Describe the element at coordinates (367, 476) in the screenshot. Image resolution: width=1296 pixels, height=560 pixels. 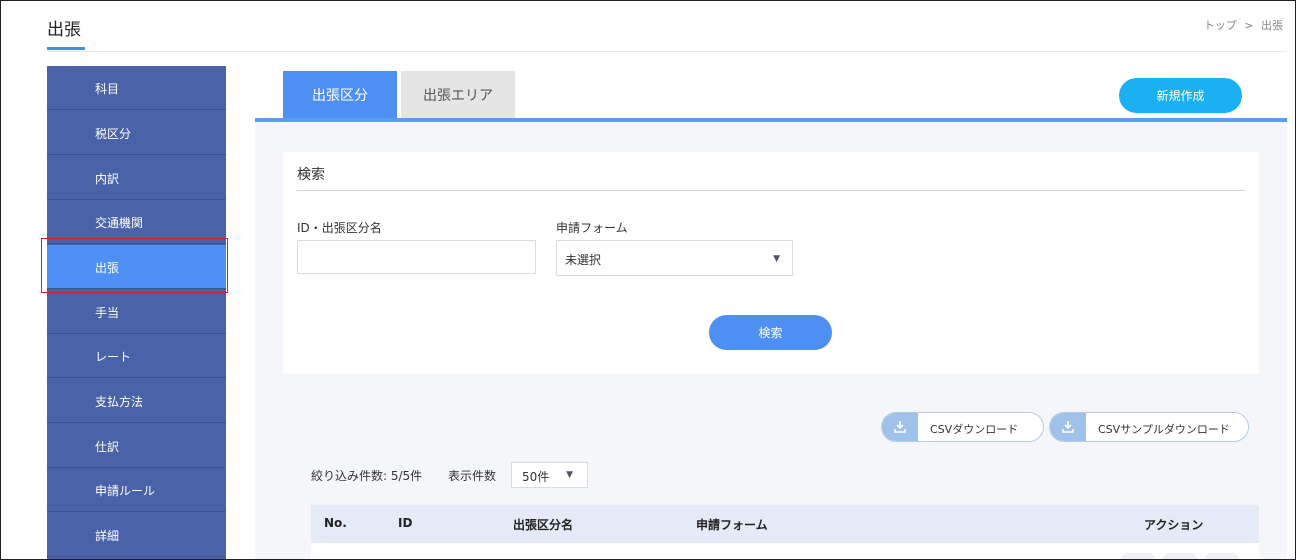
I see `filter-count: 絞り込み件数: 5/5件` at that location.